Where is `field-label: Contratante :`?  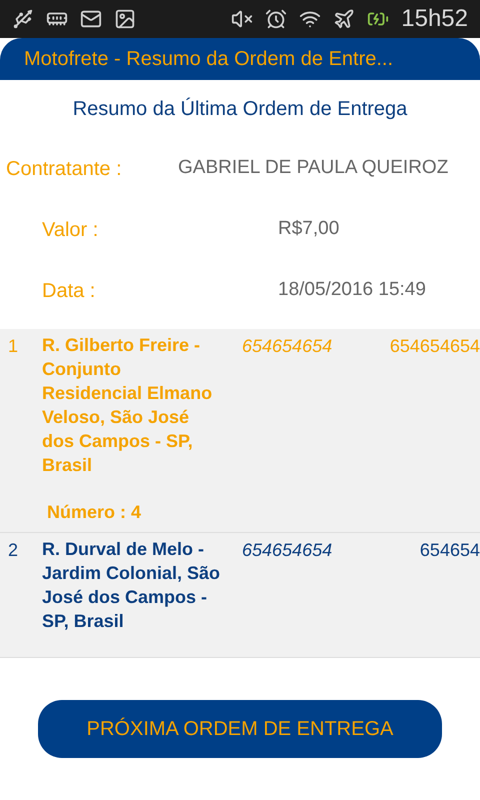 field-label: Contratante : is located at coordinates (64, 169).